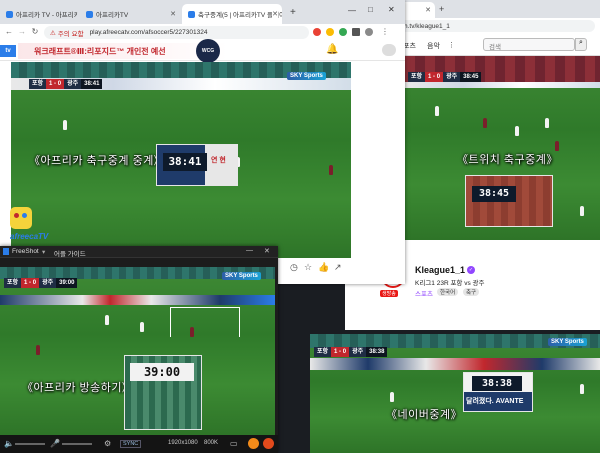  What do you see at coordinates (495, 401) in the screenshot?
I see `zoom-ad-text: 달려졌다. AVANTE` at bounding box center [495, 401].